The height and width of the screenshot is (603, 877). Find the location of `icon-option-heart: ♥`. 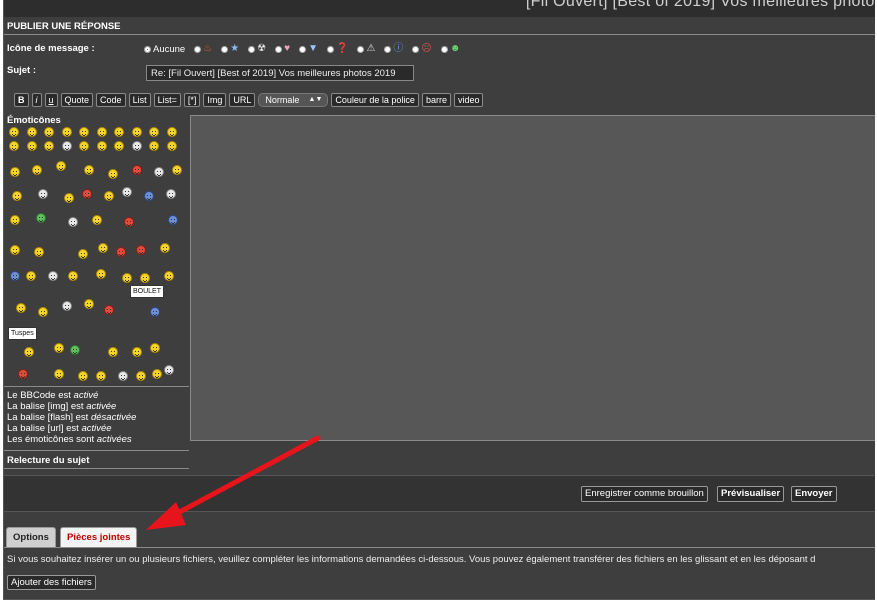

icon-option-heart: ♥ is located at coordinates (282, 49).